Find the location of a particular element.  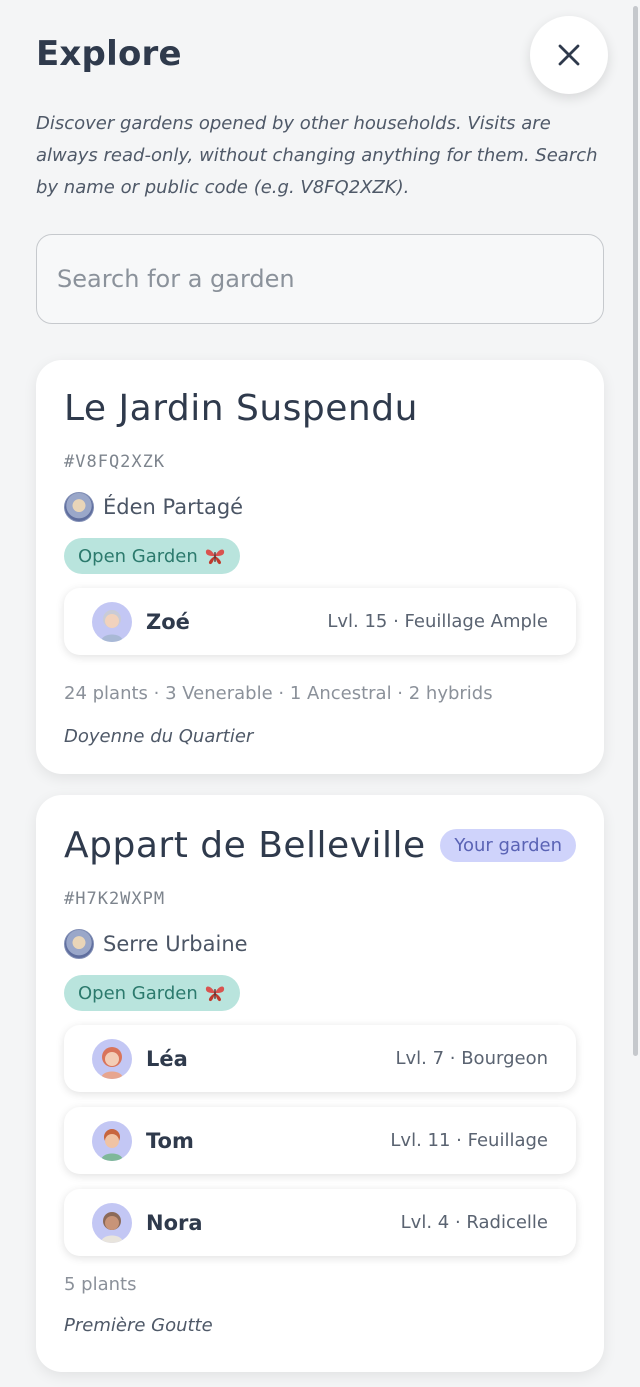

garden-stats: 5 plants is located at coordinates (100, 1284).